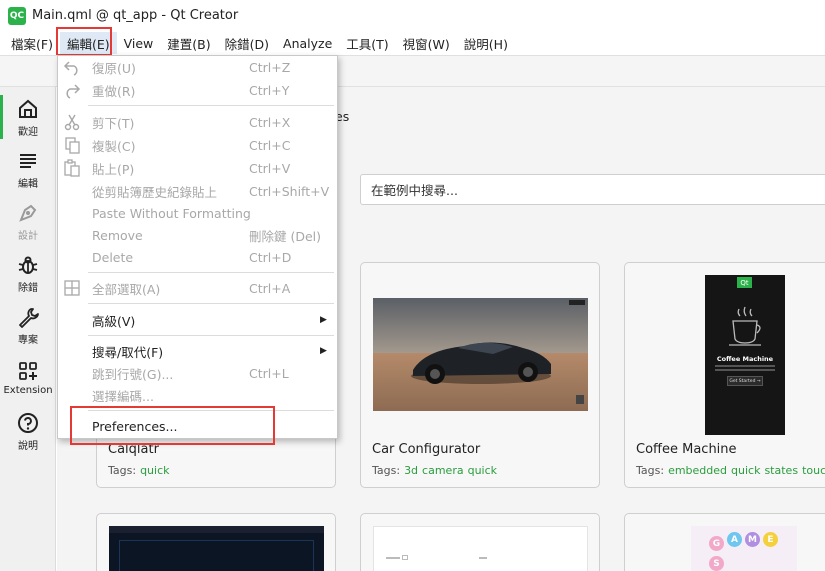 The height and width of the screenshot is (571, 825). Describe the element at coordinates (270, 145) in the screenshot. I see `menu-item-shortcut: Ctrl+C` at that location.